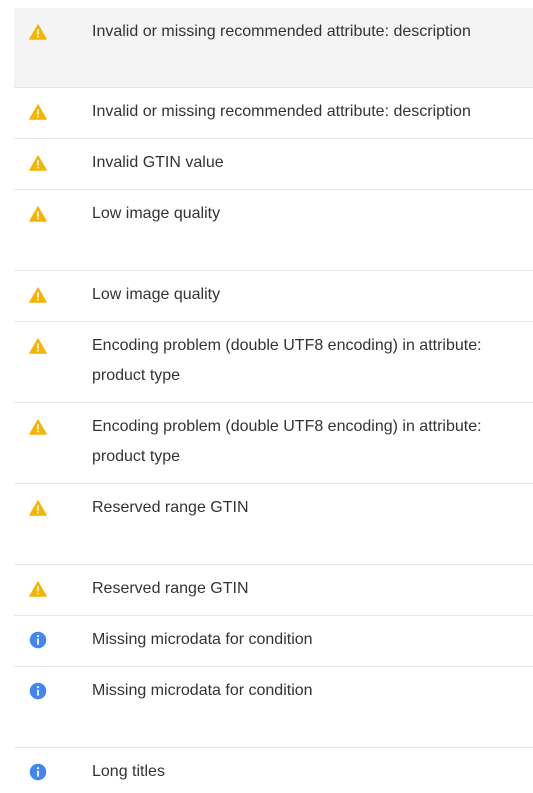  What do you see at coordinates (128, 771) in the screenshot?
I see `issue-label: Long titles` at bounding box center [128, 771].